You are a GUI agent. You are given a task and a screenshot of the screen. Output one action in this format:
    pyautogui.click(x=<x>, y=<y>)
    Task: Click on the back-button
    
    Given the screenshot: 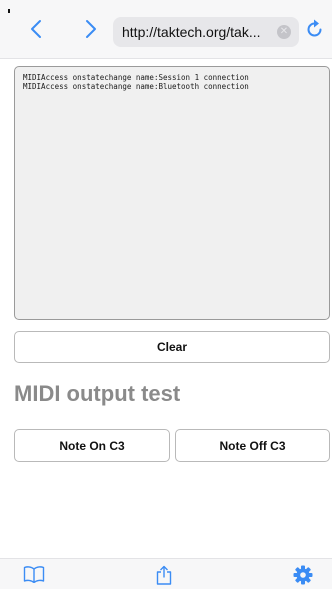 What is the action you would take?
    pyautogui.click(x=36, y=29)
    